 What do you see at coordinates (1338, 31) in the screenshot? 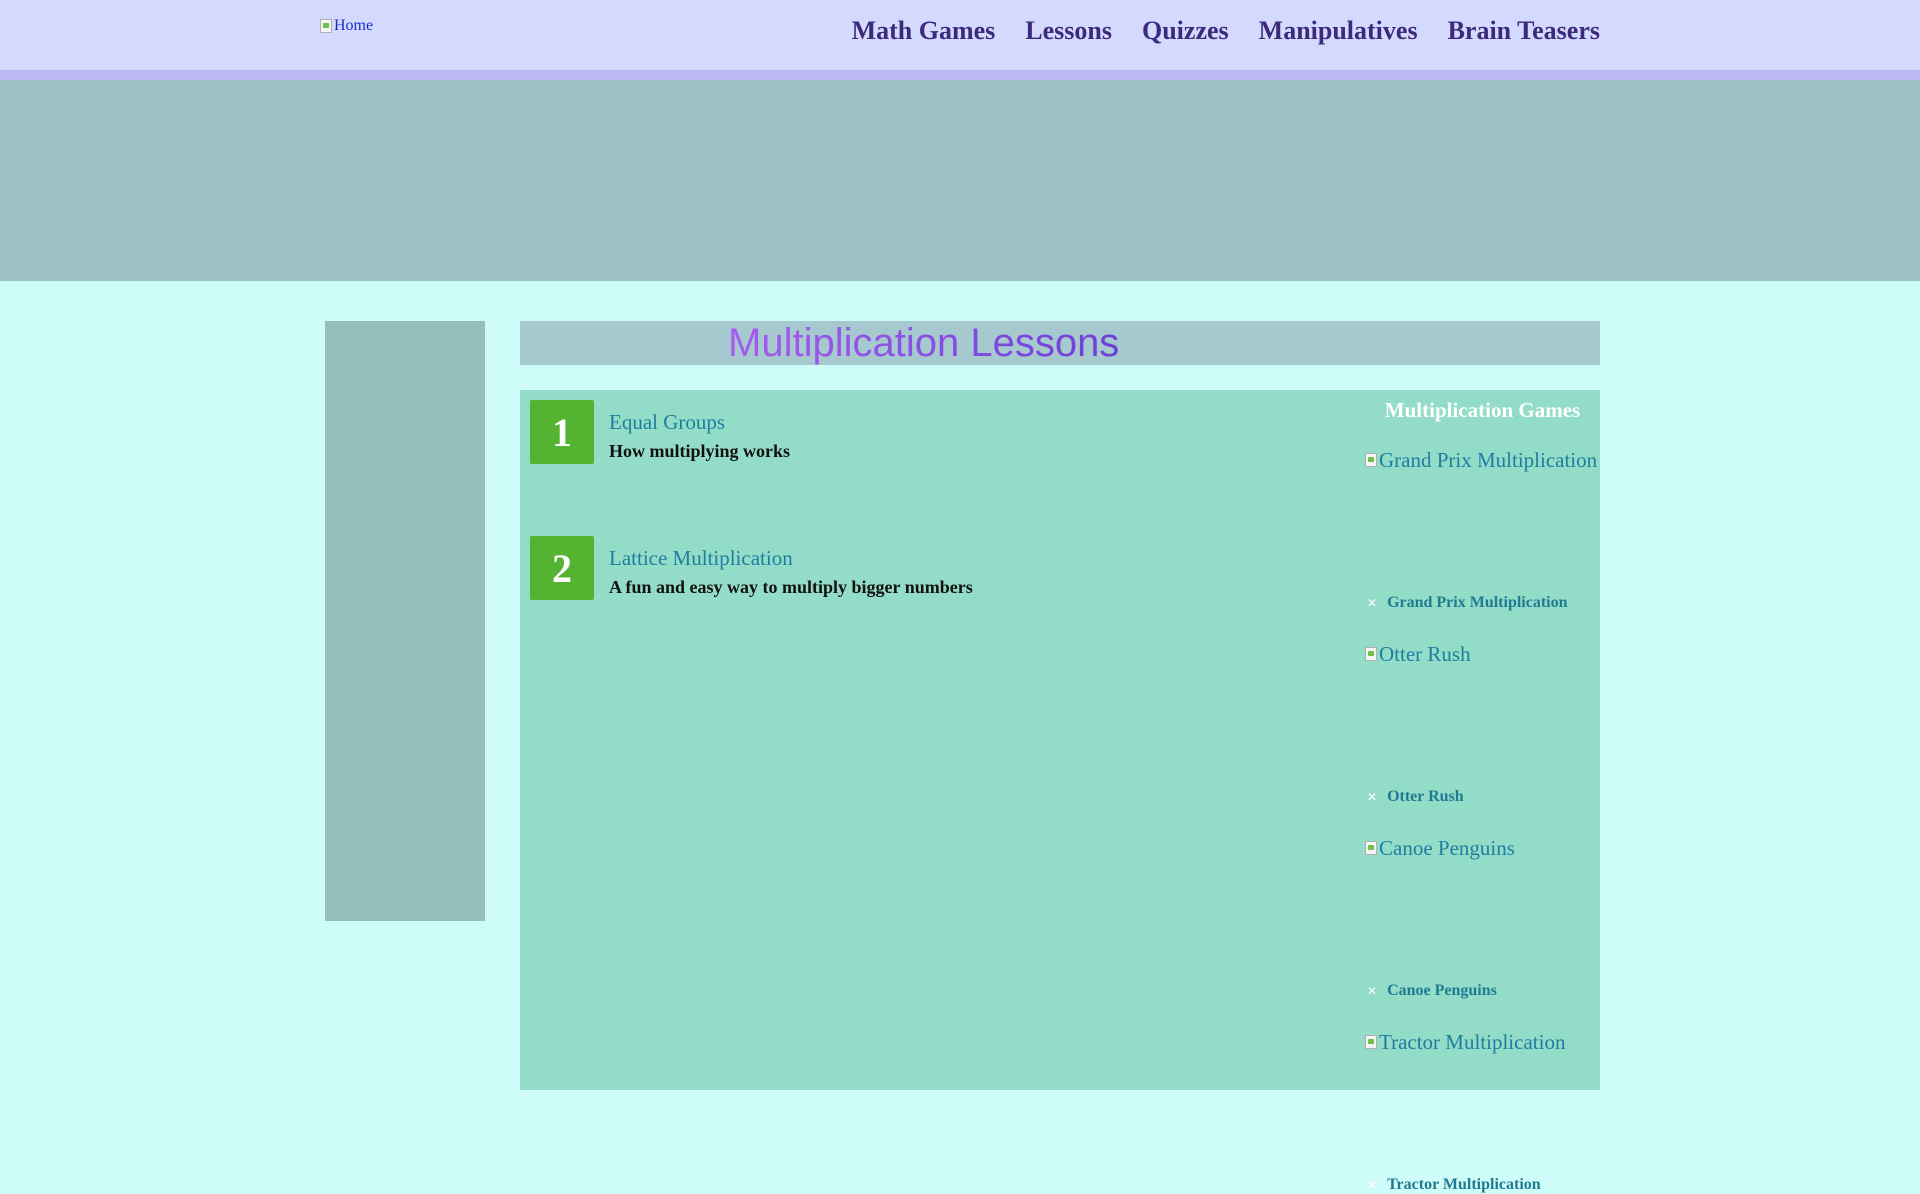
I see `nav-manipulatives: Manipulatives` at bounding box center [1338, 31].